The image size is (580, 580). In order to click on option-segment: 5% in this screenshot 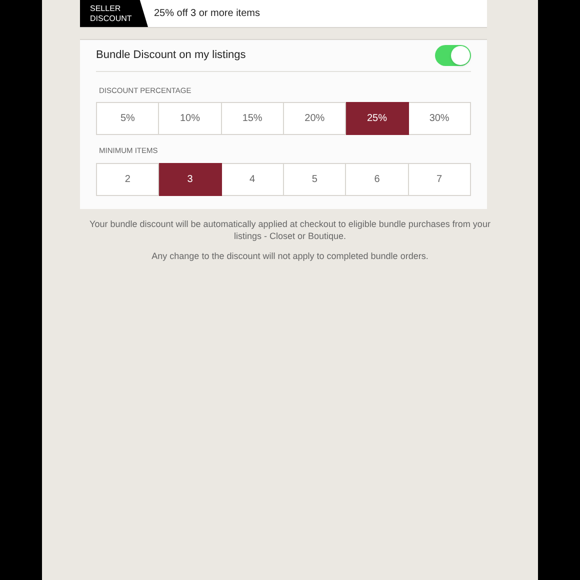, I will do `click(128, 119)`.